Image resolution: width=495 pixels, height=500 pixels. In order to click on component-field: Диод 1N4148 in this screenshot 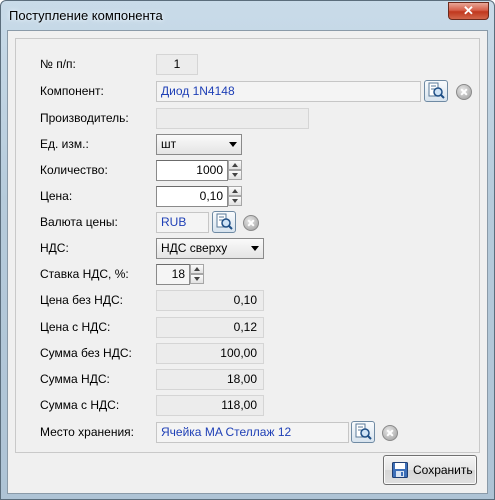, I will do `click(288, 91)`.